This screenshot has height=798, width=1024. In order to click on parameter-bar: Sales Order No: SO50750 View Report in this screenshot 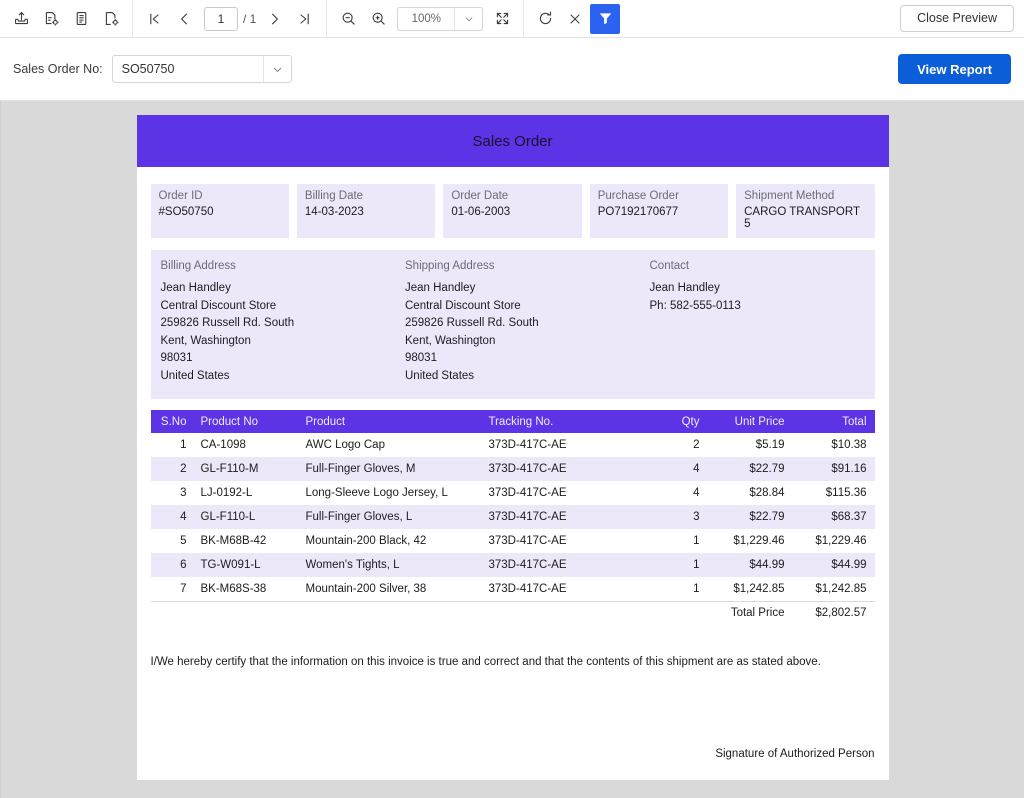, I will do `click(512, 69)`.